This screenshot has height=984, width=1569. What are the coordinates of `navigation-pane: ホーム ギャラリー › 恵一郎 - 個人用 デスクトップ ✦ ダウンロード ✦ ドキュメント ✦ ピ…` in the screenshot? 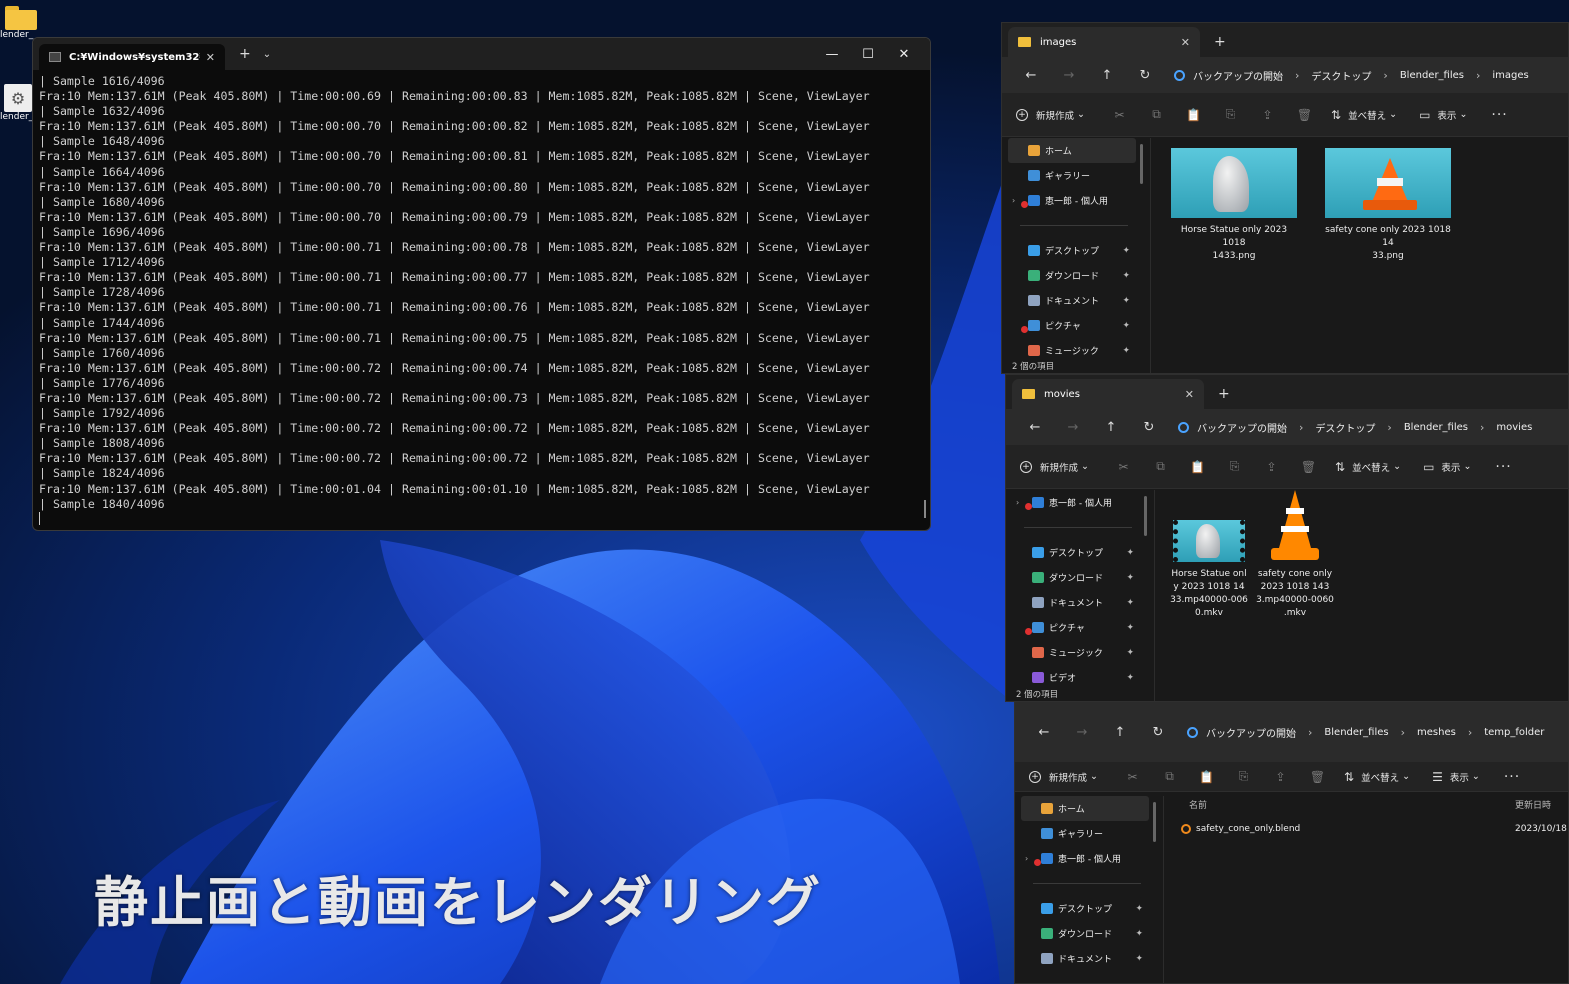 It's located at (1072, 255).